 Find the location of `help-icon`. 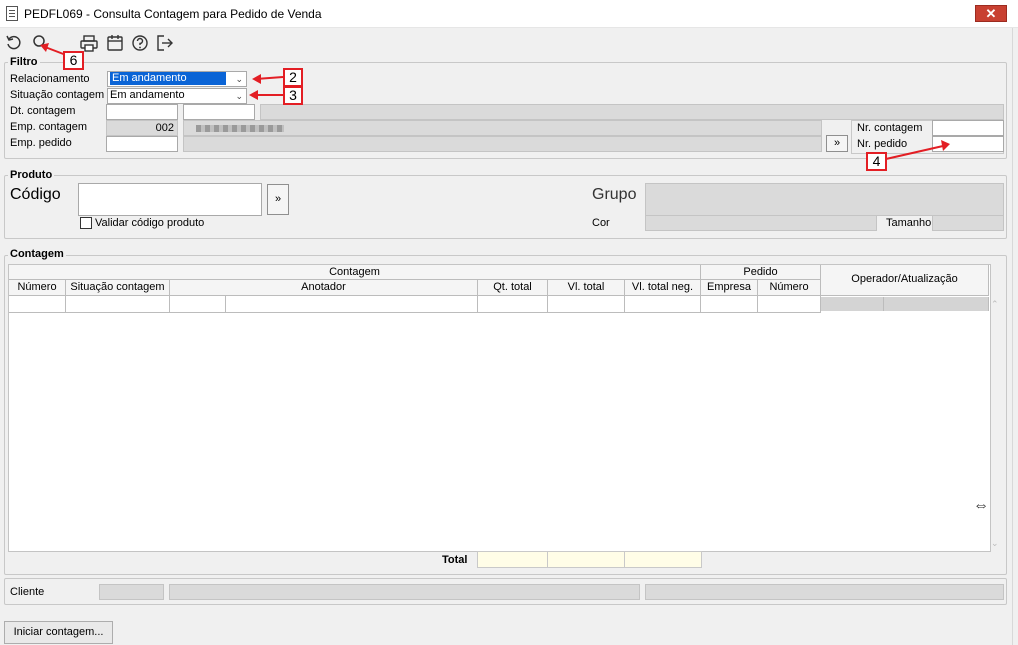

help-icon is located at coordinates (140, 43).